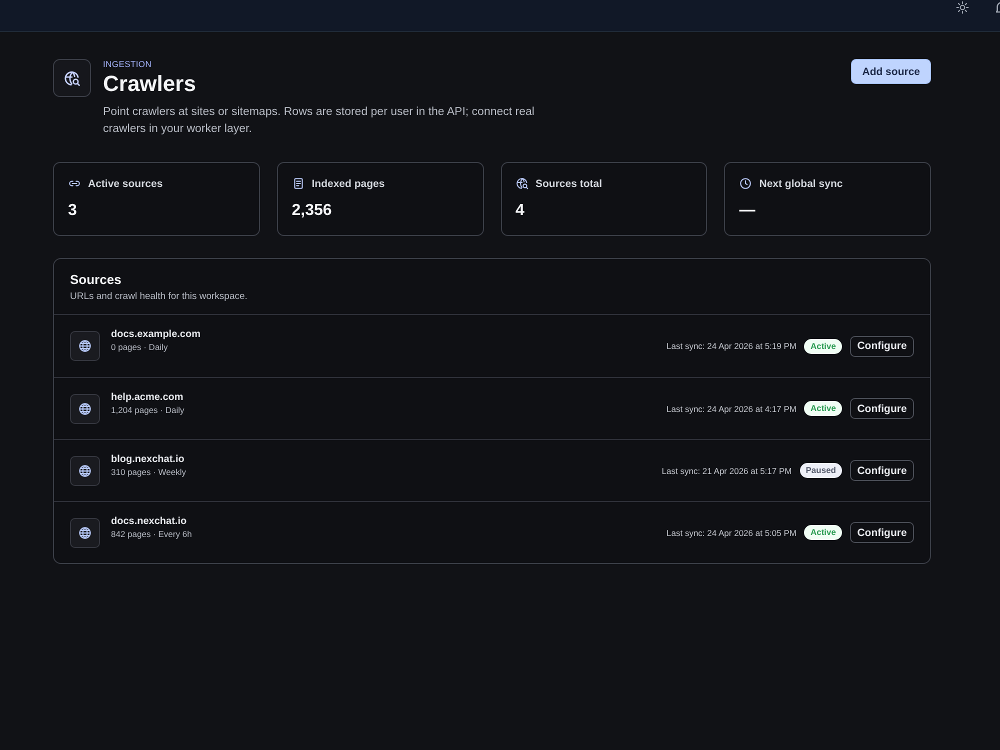 The height and width of the screenshot is (750, 1000). What do you see at coordinates (731, 533) in the screenshot?
I see `last-sync-text: Last sync: 24 Apr 2026 at 5:05 PM` at bounding box center [731, 533].